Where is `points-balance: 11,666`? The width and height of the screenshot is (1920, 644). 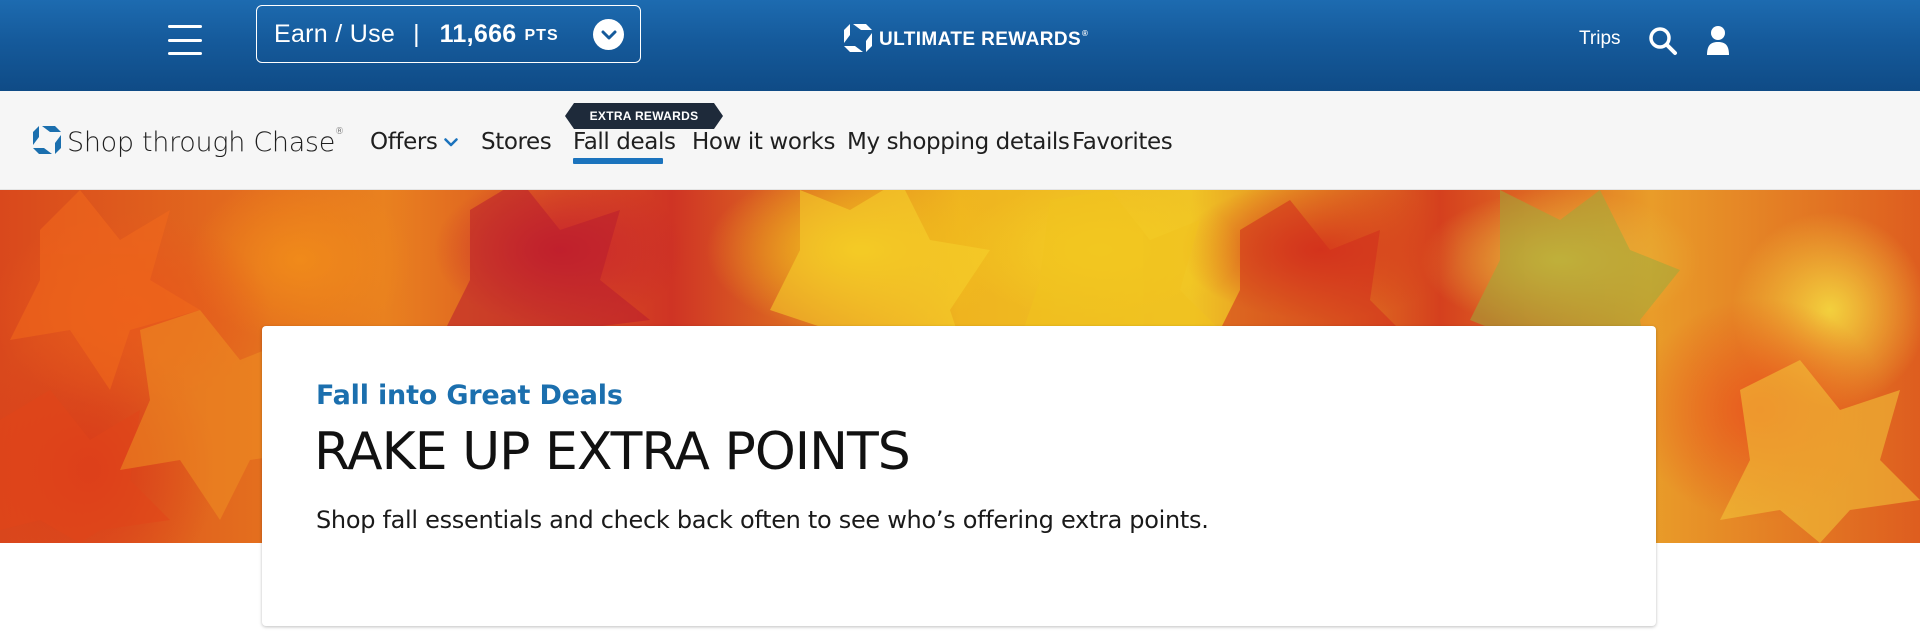
points-balance: 11,666 is located at coordinates (478, 33).